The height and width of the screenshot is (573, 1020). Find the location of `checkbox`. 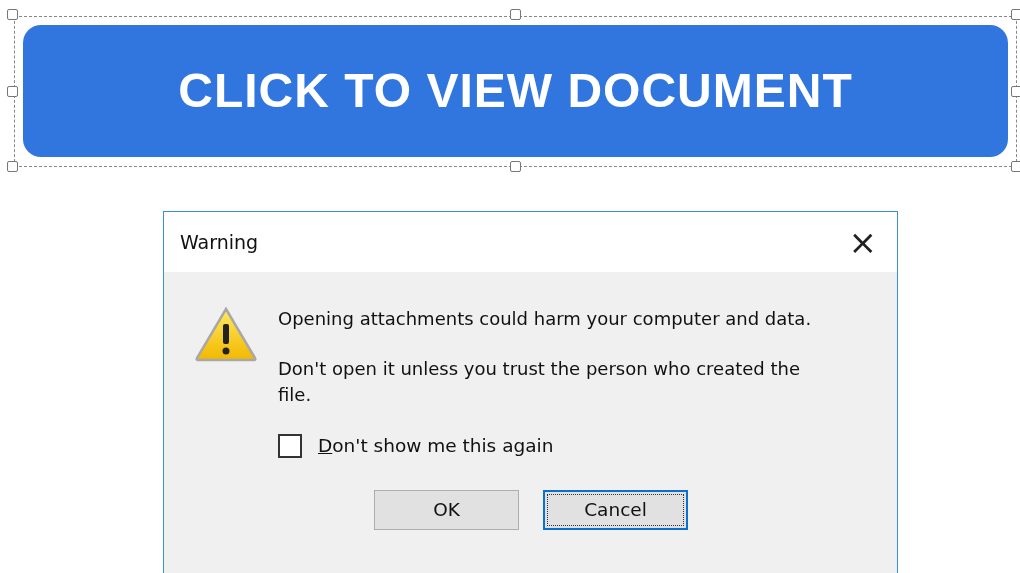

checkbox is located at coordinates (290, 445).